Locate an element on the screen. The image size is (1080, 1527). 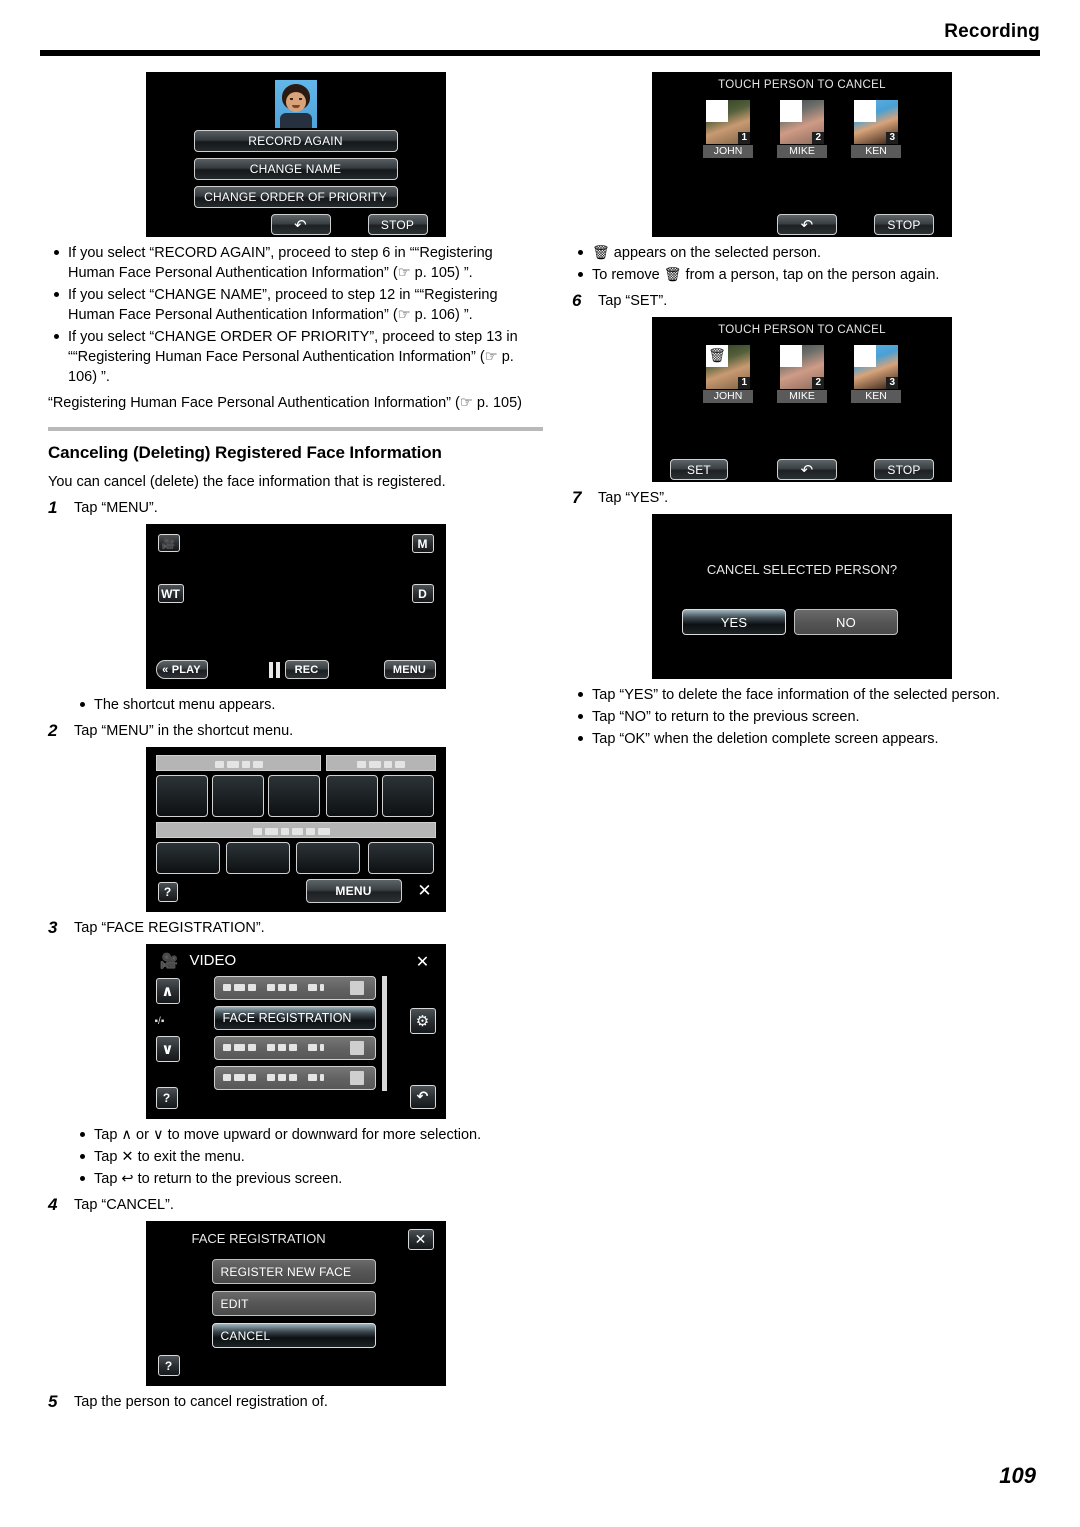
yes-button: YES is located at coordinates (734, 622).